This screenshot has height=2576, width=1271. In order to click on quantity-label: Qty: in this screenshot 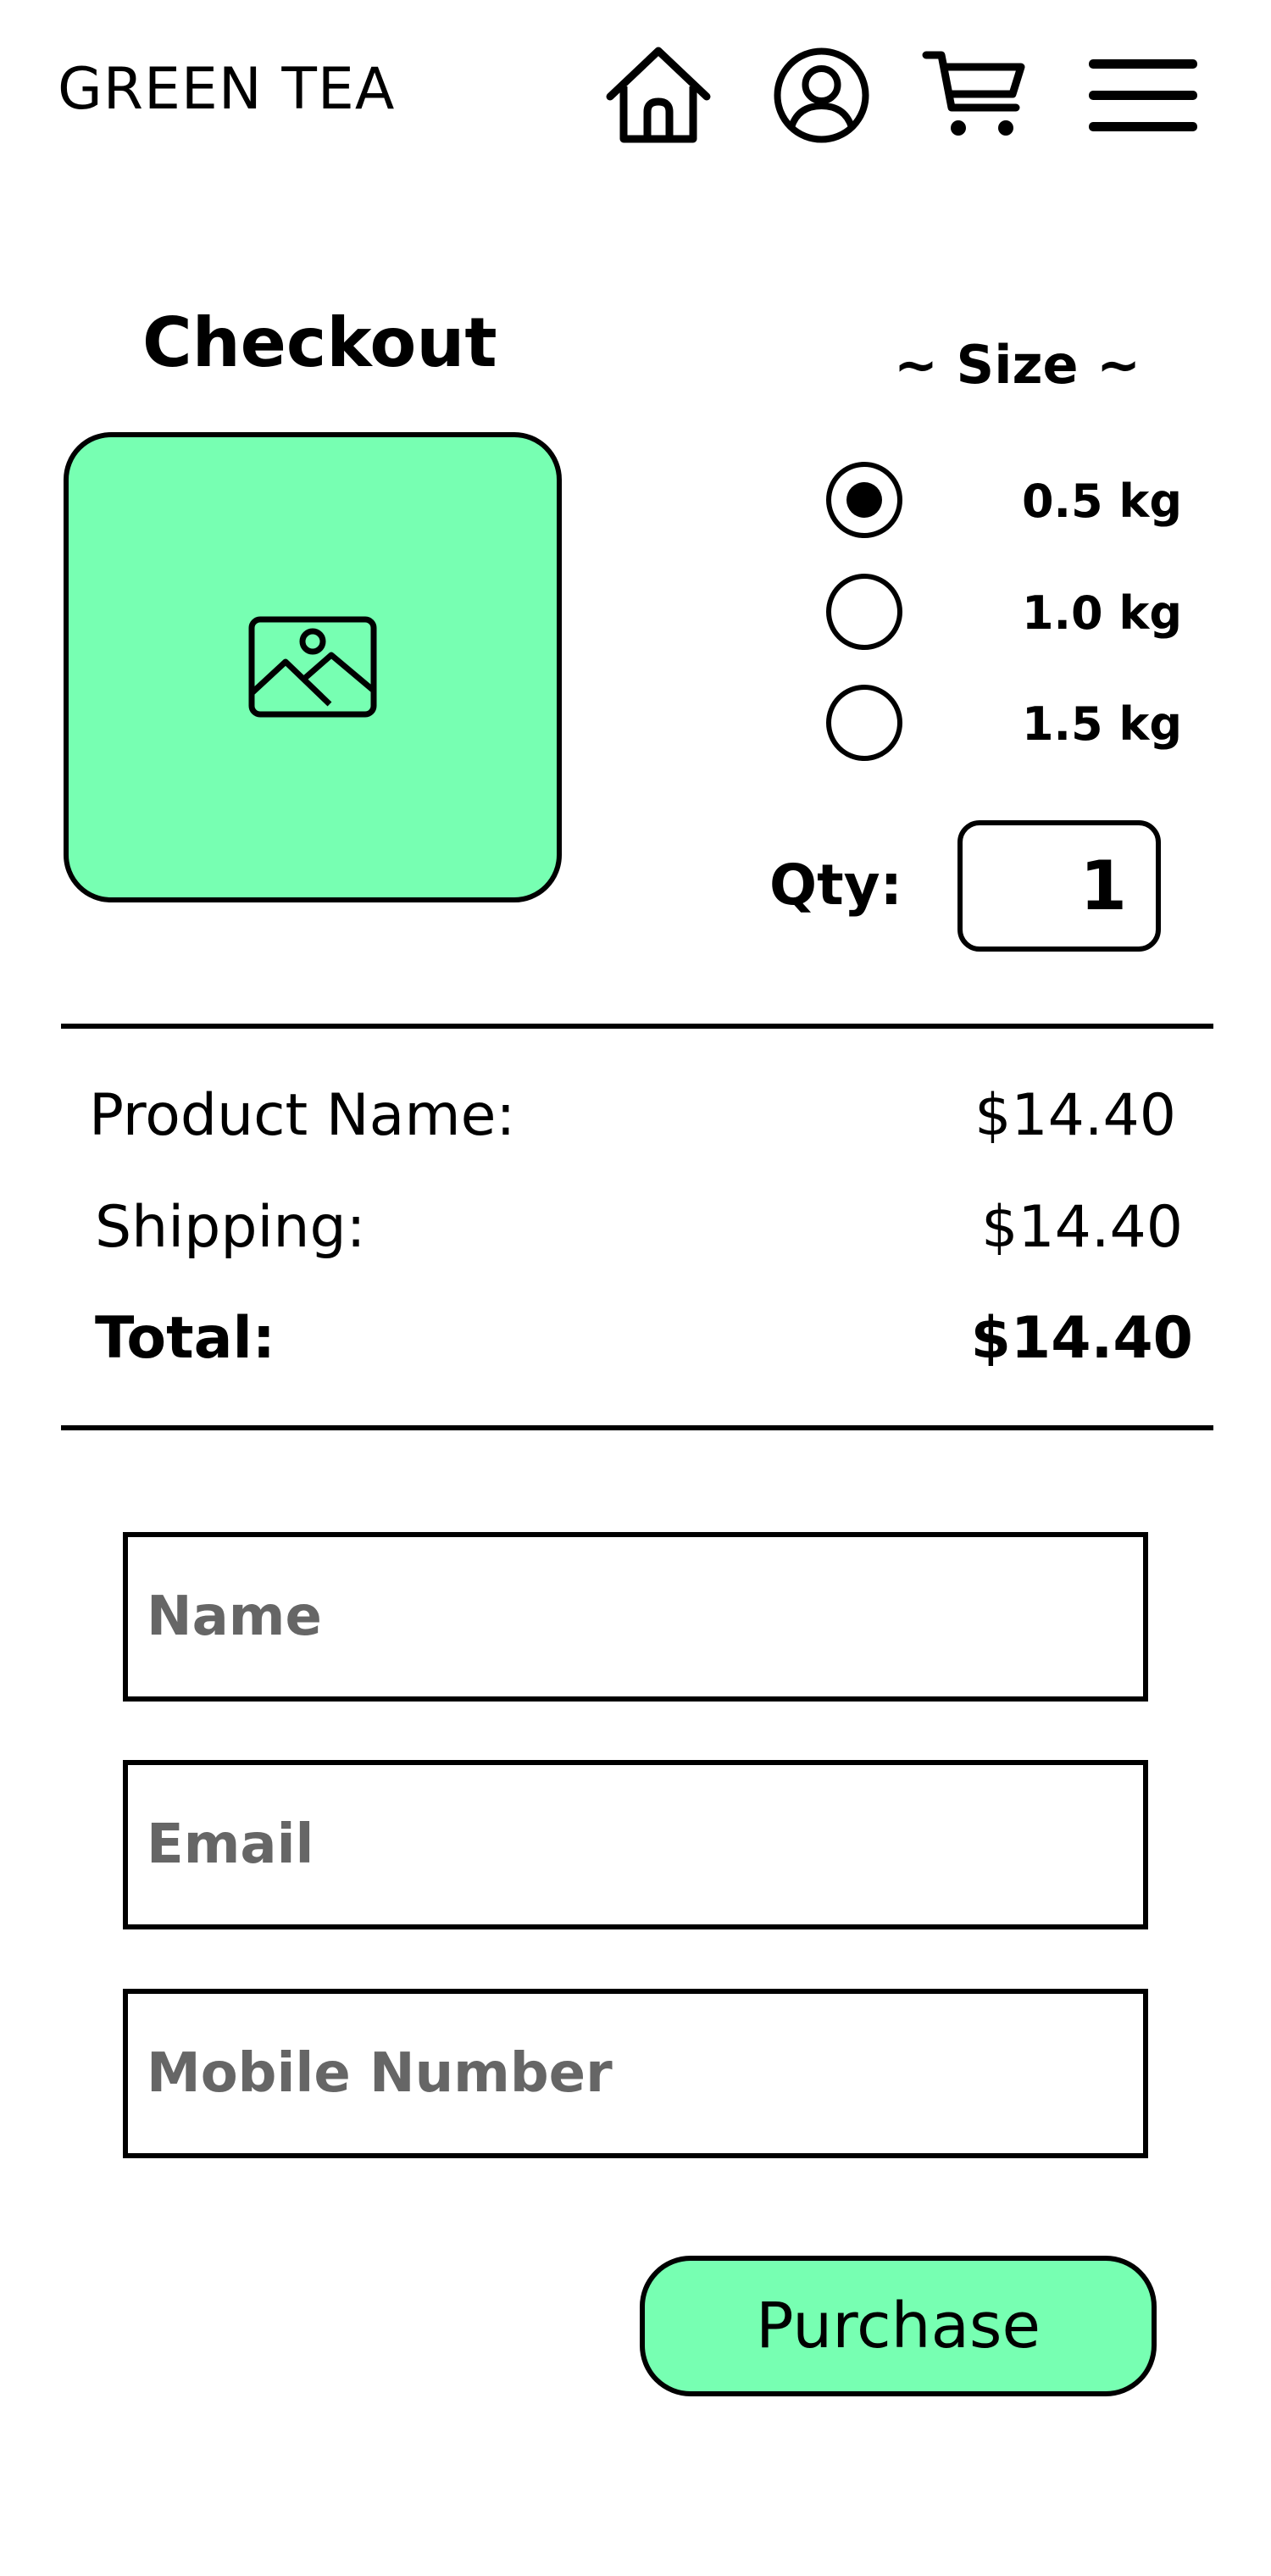, I will do `click(836, 885)`.